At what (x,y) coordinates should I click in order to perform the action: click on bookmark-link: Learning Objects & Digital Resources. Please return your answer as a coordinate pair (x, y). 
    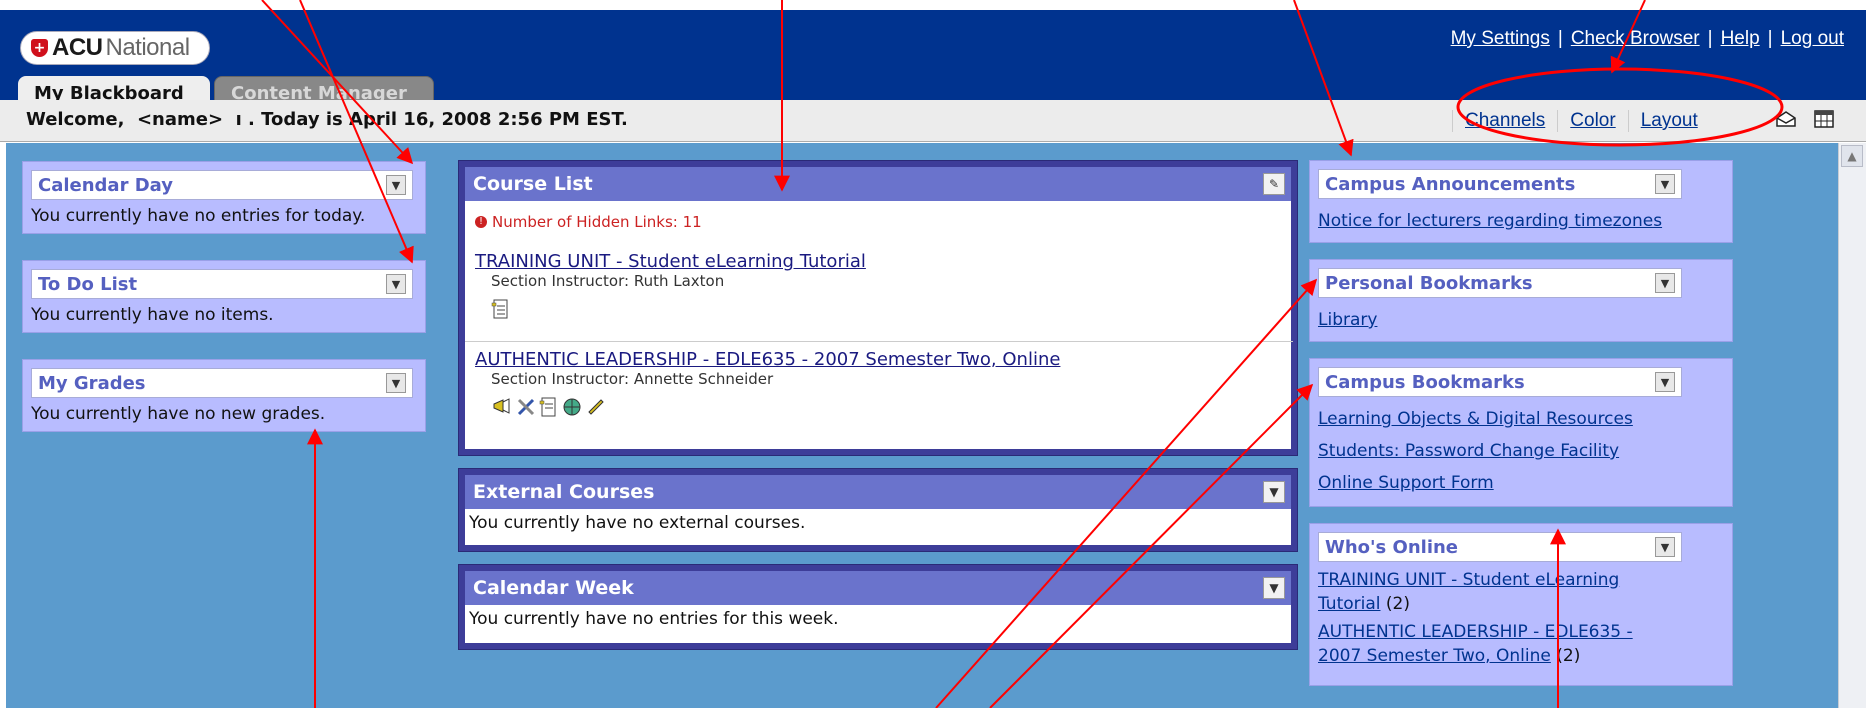
    Looking at the image, I should click on (1475, 419).